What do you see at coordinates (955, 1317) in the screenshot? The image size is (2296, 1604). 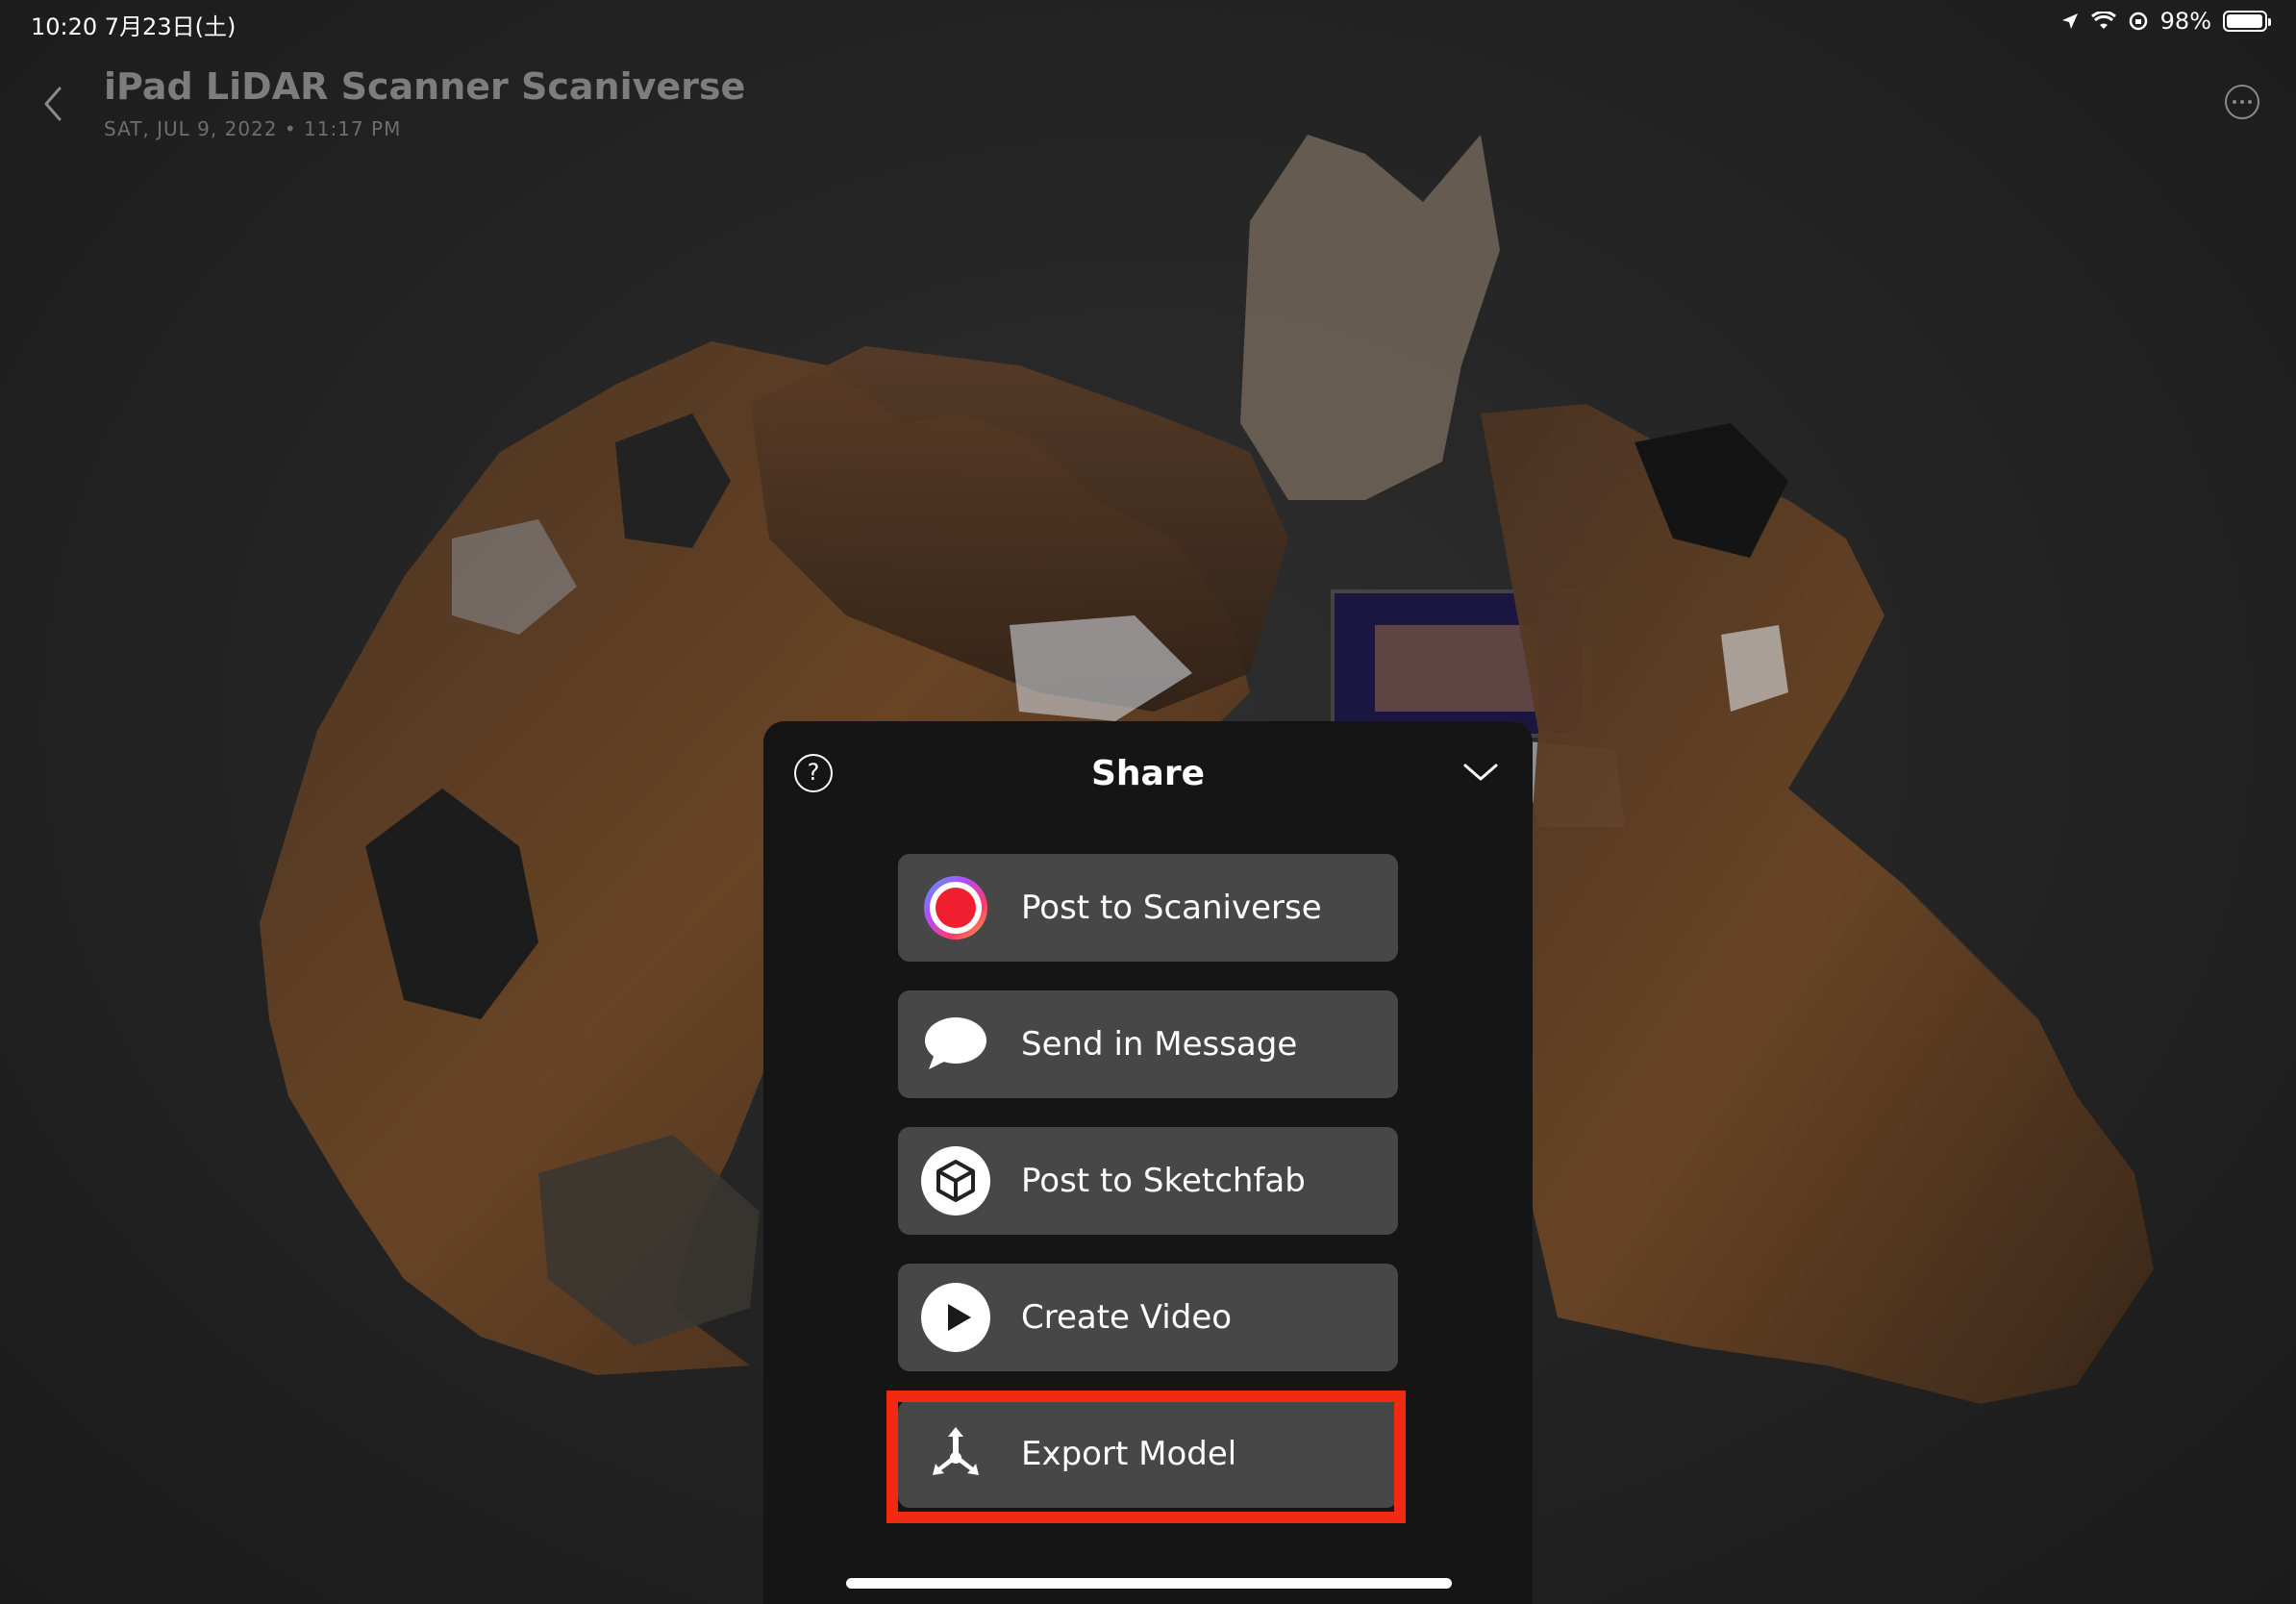 I see `play-icon` at bounding box center [955, 1317].